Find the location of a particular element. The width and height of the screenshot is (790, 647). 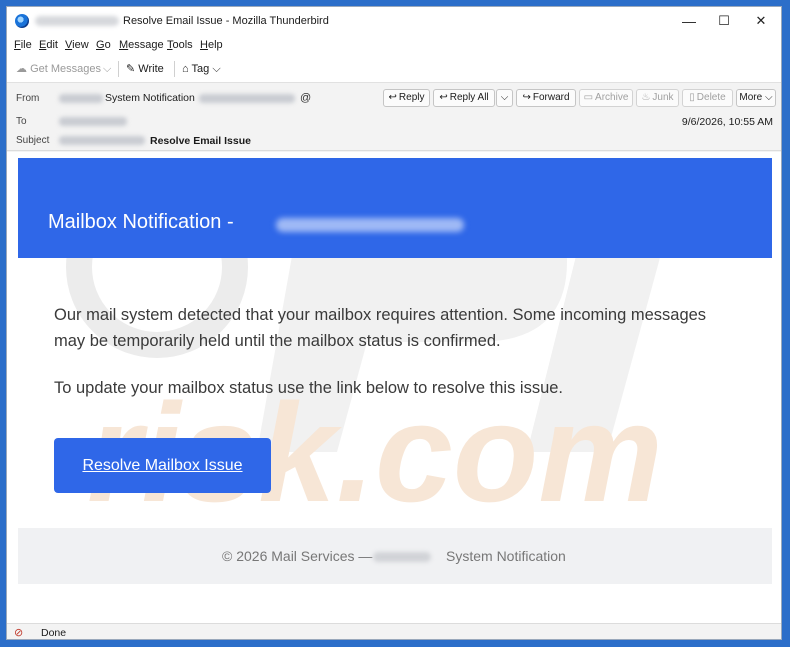

menu-view: View is located at coordinates (77, 45).